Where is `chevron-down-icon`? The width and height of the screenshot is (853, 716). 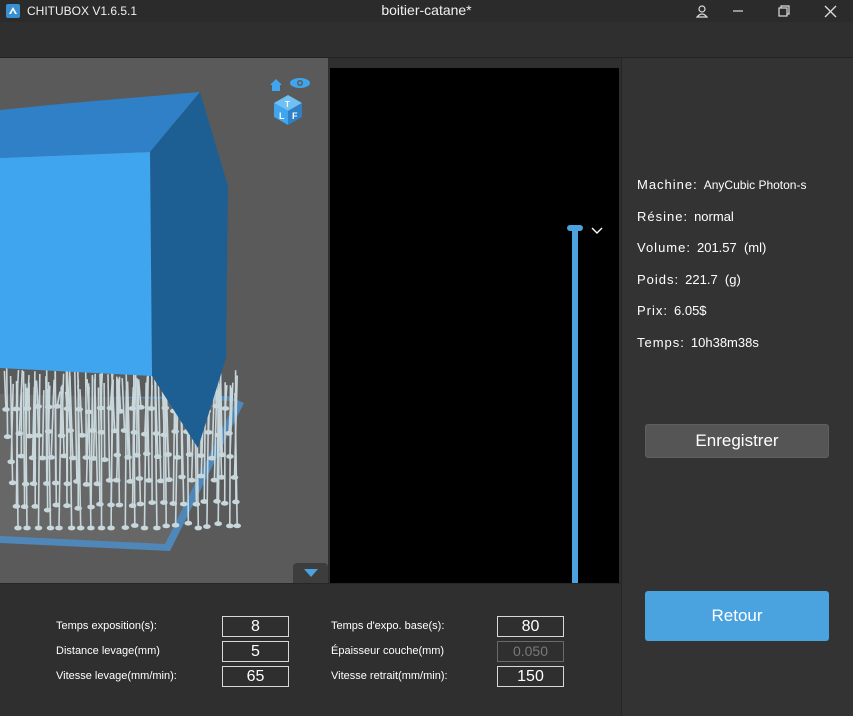 chevron-down-icon is located at coordinates (597, 231).